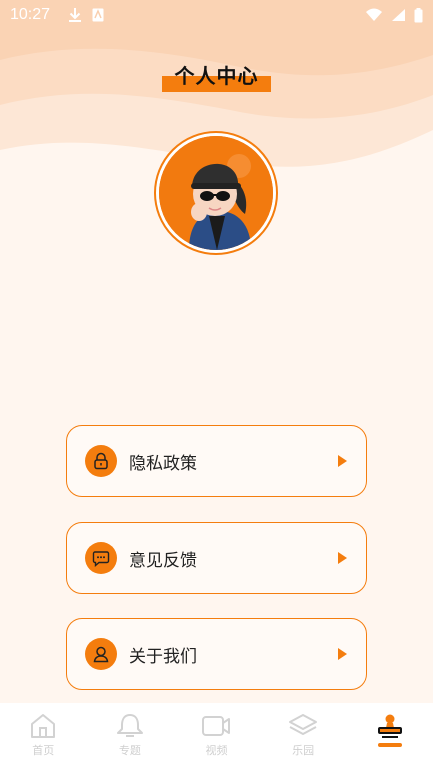 The width and height of the screenshot is (433, 771). Describe the element at coordinates (216, 750) in the screenshot. I see `tab-label: 视频` at that location.